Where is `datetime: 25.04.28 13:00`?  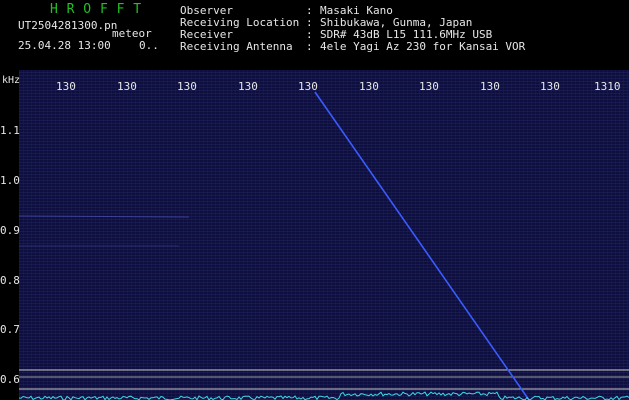 datetime: 25.04.28 13:00 is located at coordinates (64, 45).